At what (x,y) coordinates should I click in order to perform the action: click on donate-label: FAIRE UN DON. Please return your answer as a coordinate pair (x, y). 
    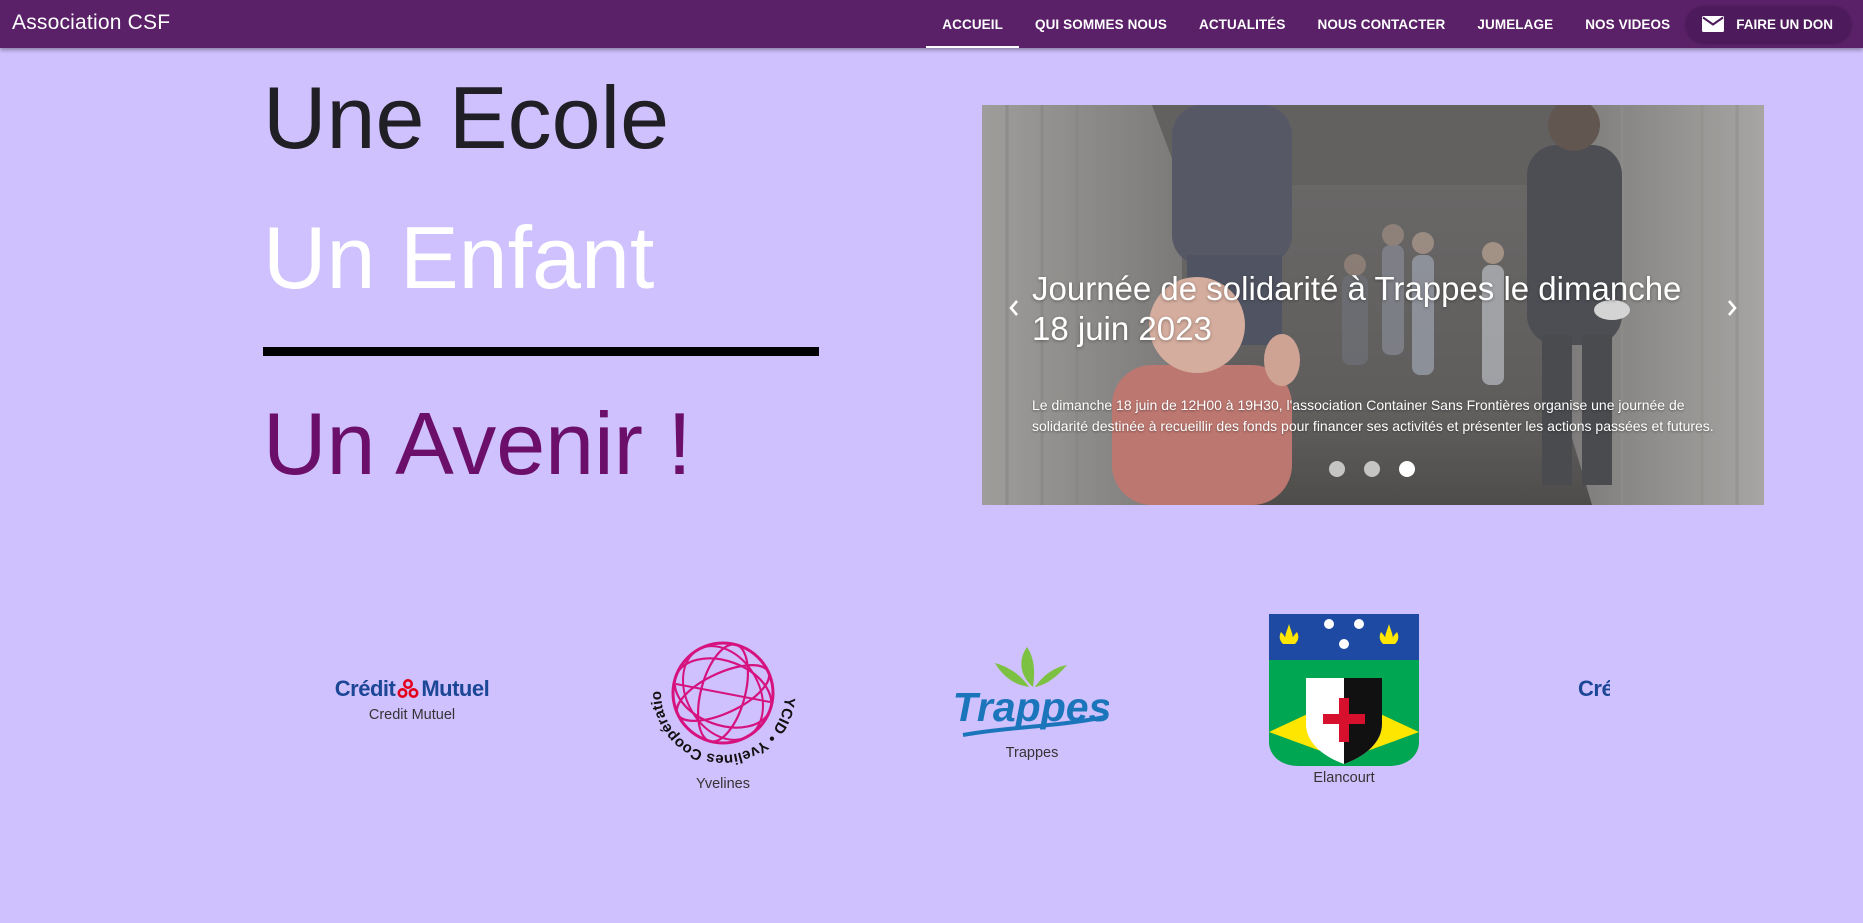
    Looking at the image, I should click on (1784, 24).